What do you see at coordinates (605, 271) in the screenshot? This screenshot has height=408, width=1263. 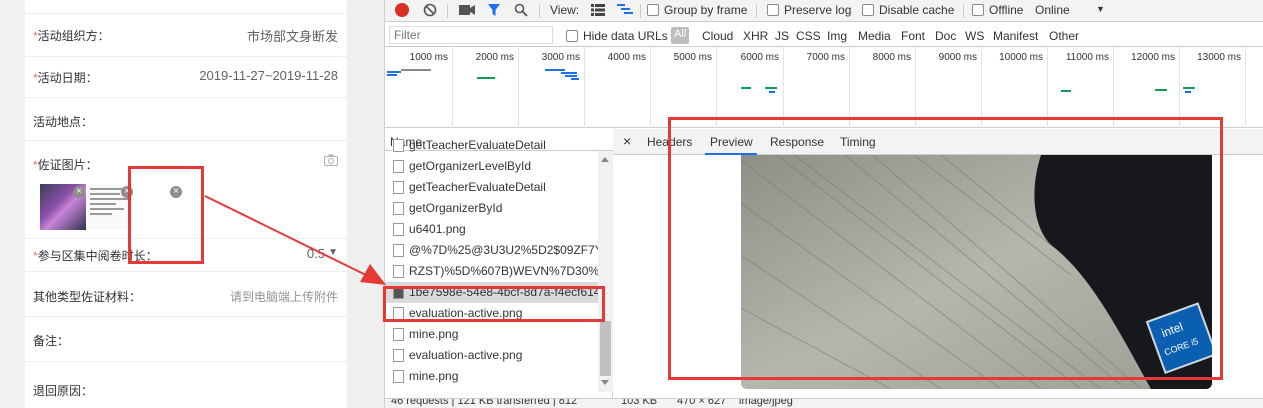 I see `request-list-scrollbar` at bounding box center [605, 271].